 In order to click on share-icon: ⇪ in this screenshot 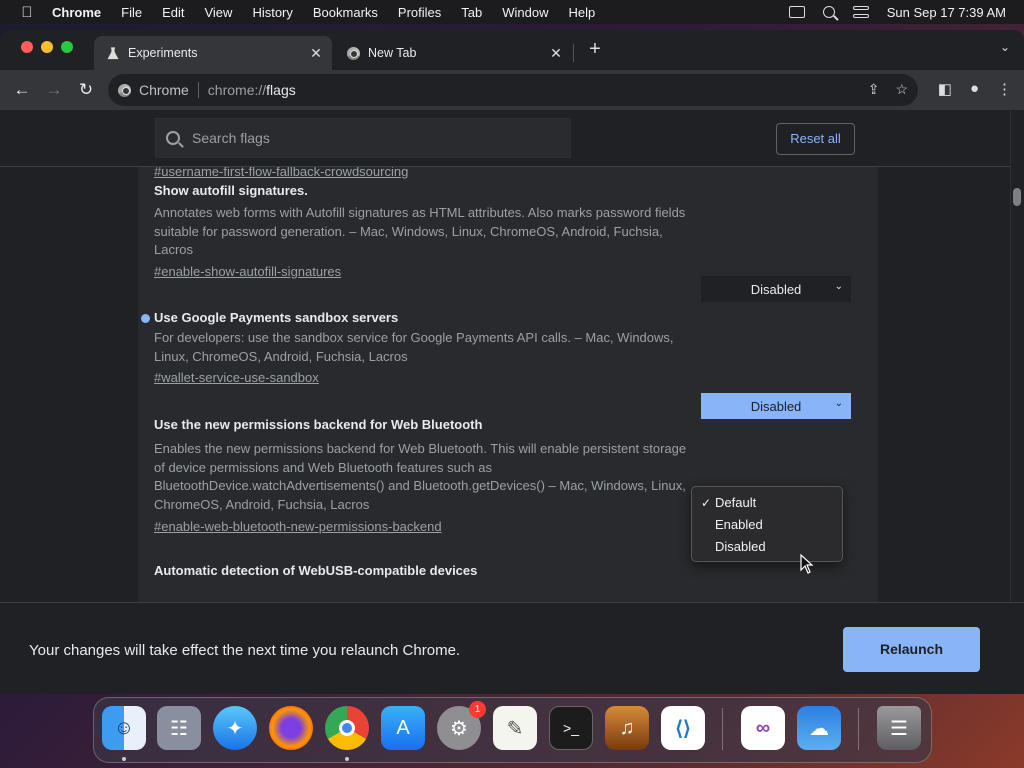, I will do `click(874, 89)`.